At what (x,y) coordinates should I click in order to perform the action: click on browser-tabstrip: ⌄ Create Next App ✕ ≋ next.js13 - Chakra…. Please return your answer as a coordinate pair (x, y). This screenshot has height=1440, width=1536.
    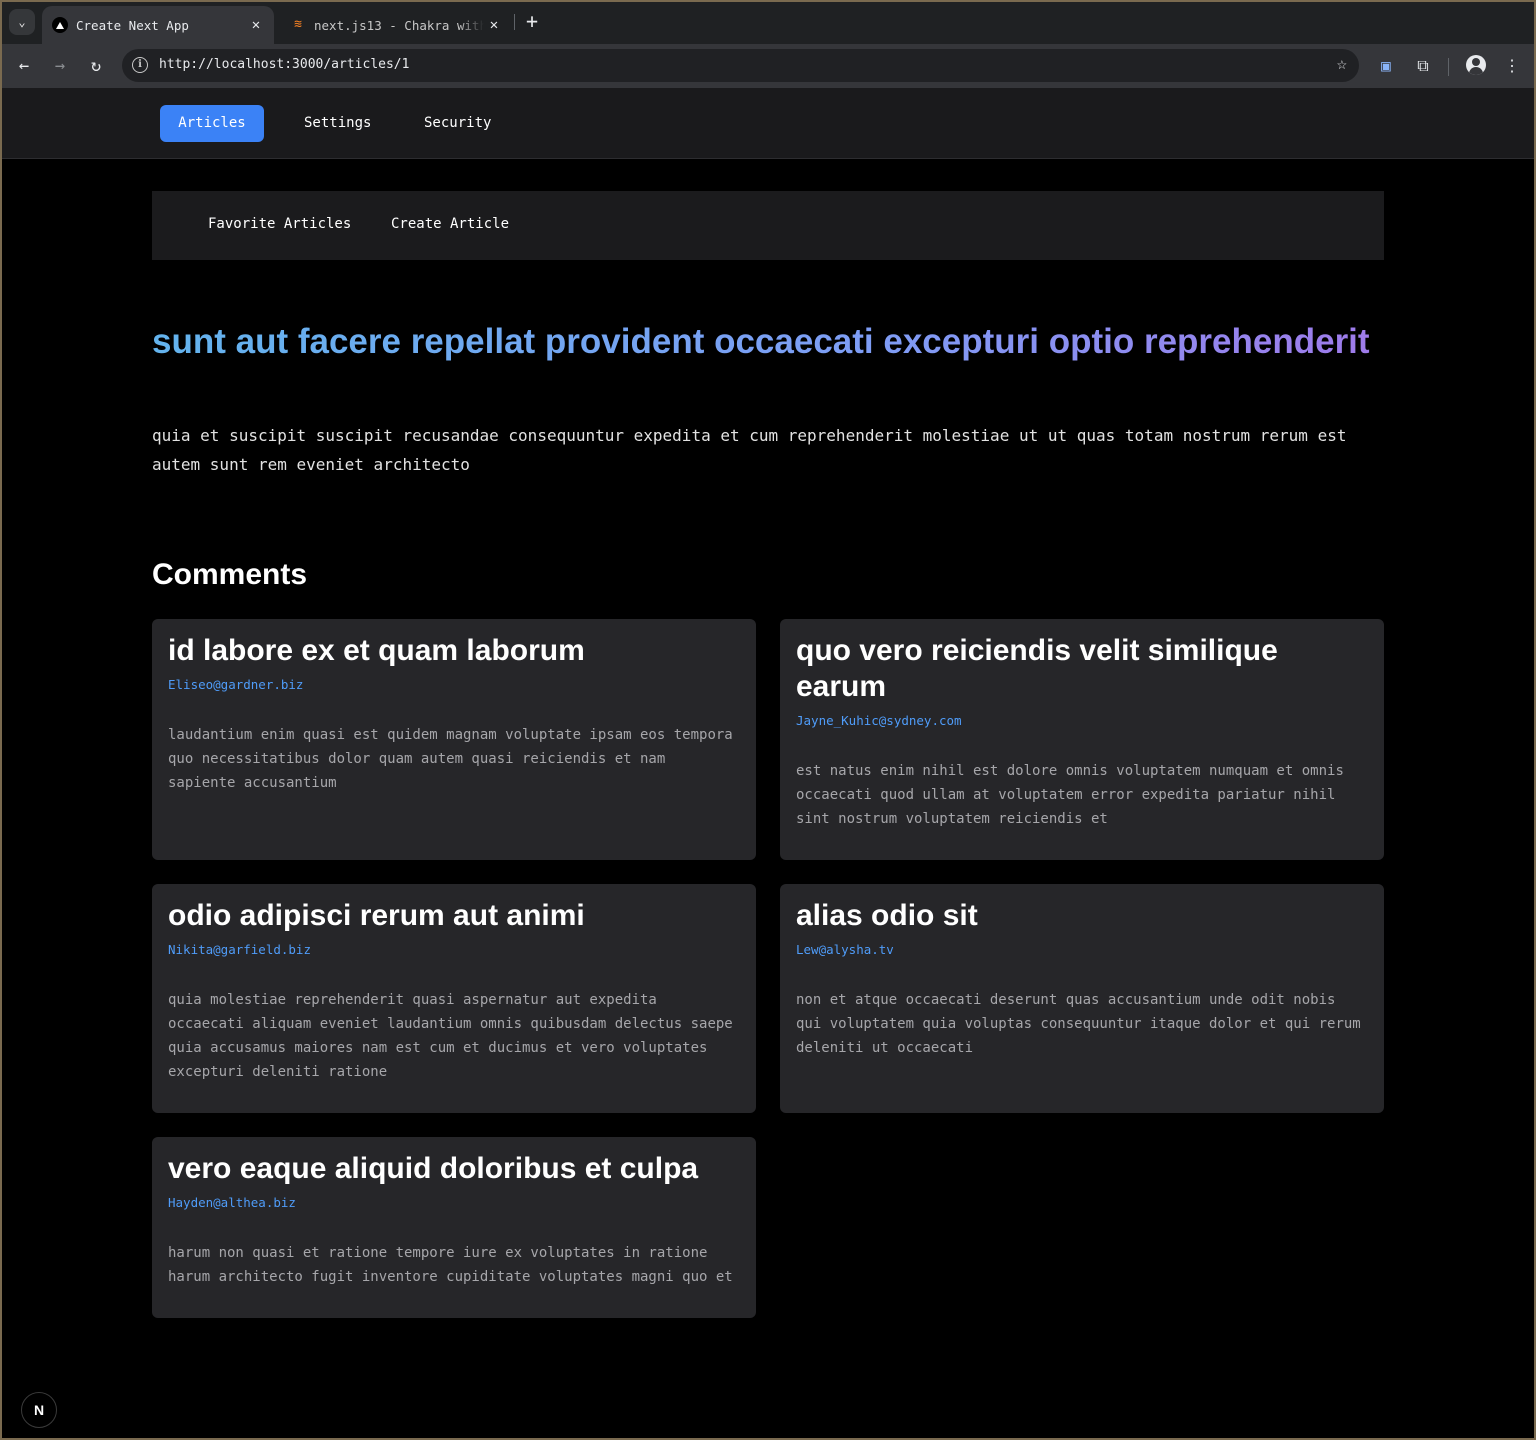
    Looking at the image, I should click on (768, 22).